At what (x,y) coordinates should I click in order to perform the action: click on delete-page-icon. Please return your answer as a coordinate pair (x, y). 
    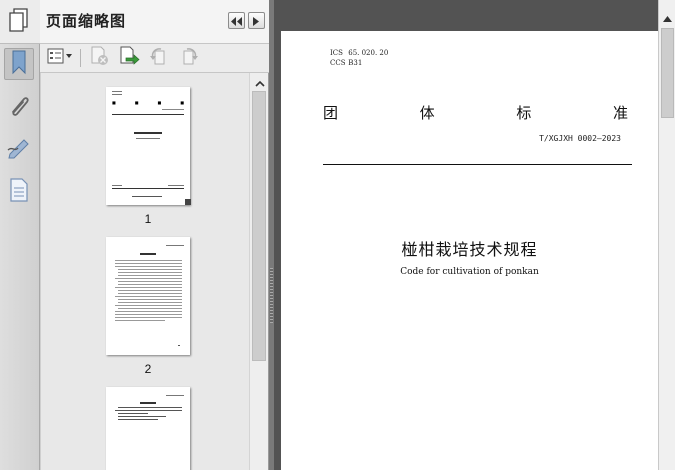
    Looking at the image, I should click on (99, 58).